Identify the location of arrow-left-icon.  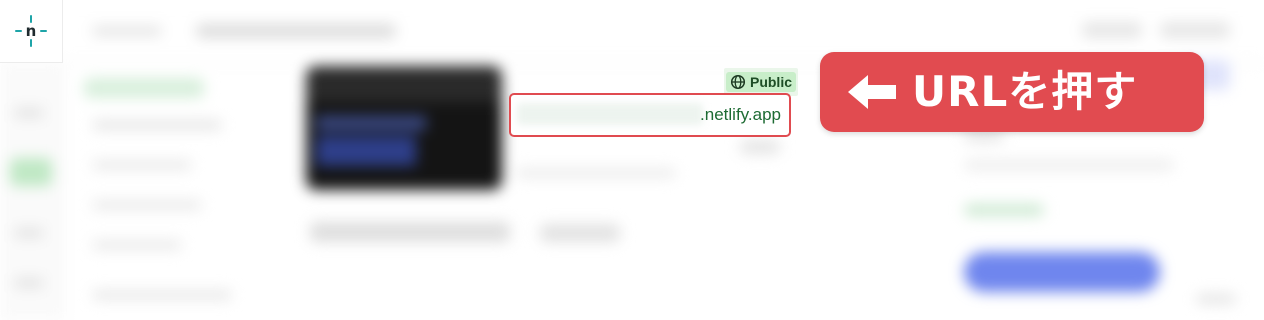
(872, 92).